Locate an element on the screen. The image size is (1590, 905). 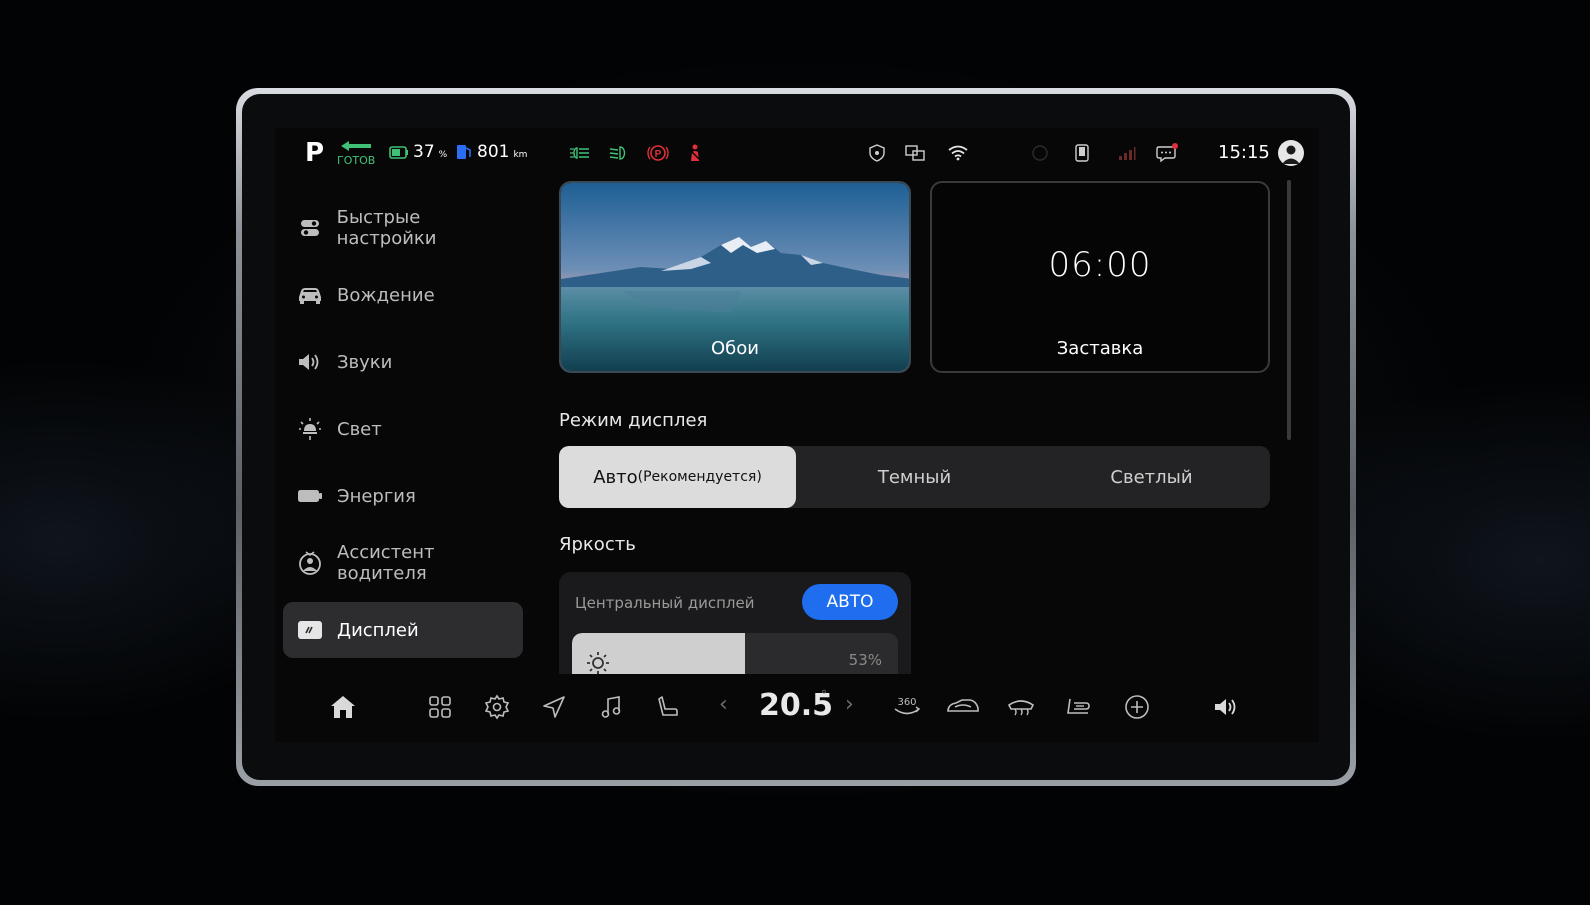
home-icon is located at coordinates (343, 707).